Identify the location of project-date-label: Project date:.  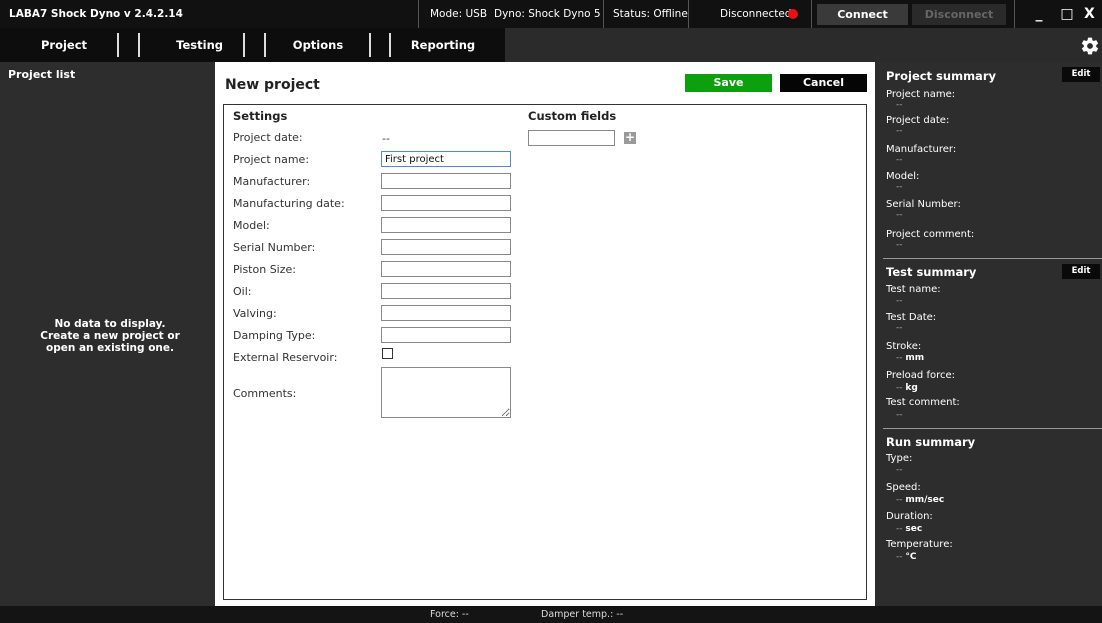
(268, 137).